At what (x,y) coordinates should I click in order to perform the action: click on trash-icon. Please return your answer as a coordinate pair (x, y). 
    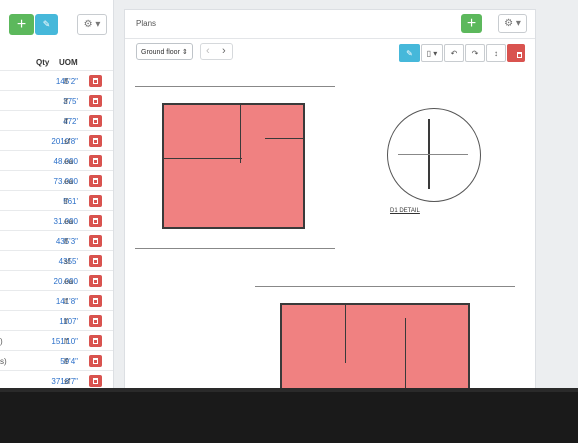
    Looking at the image, I should click on (517, 53).